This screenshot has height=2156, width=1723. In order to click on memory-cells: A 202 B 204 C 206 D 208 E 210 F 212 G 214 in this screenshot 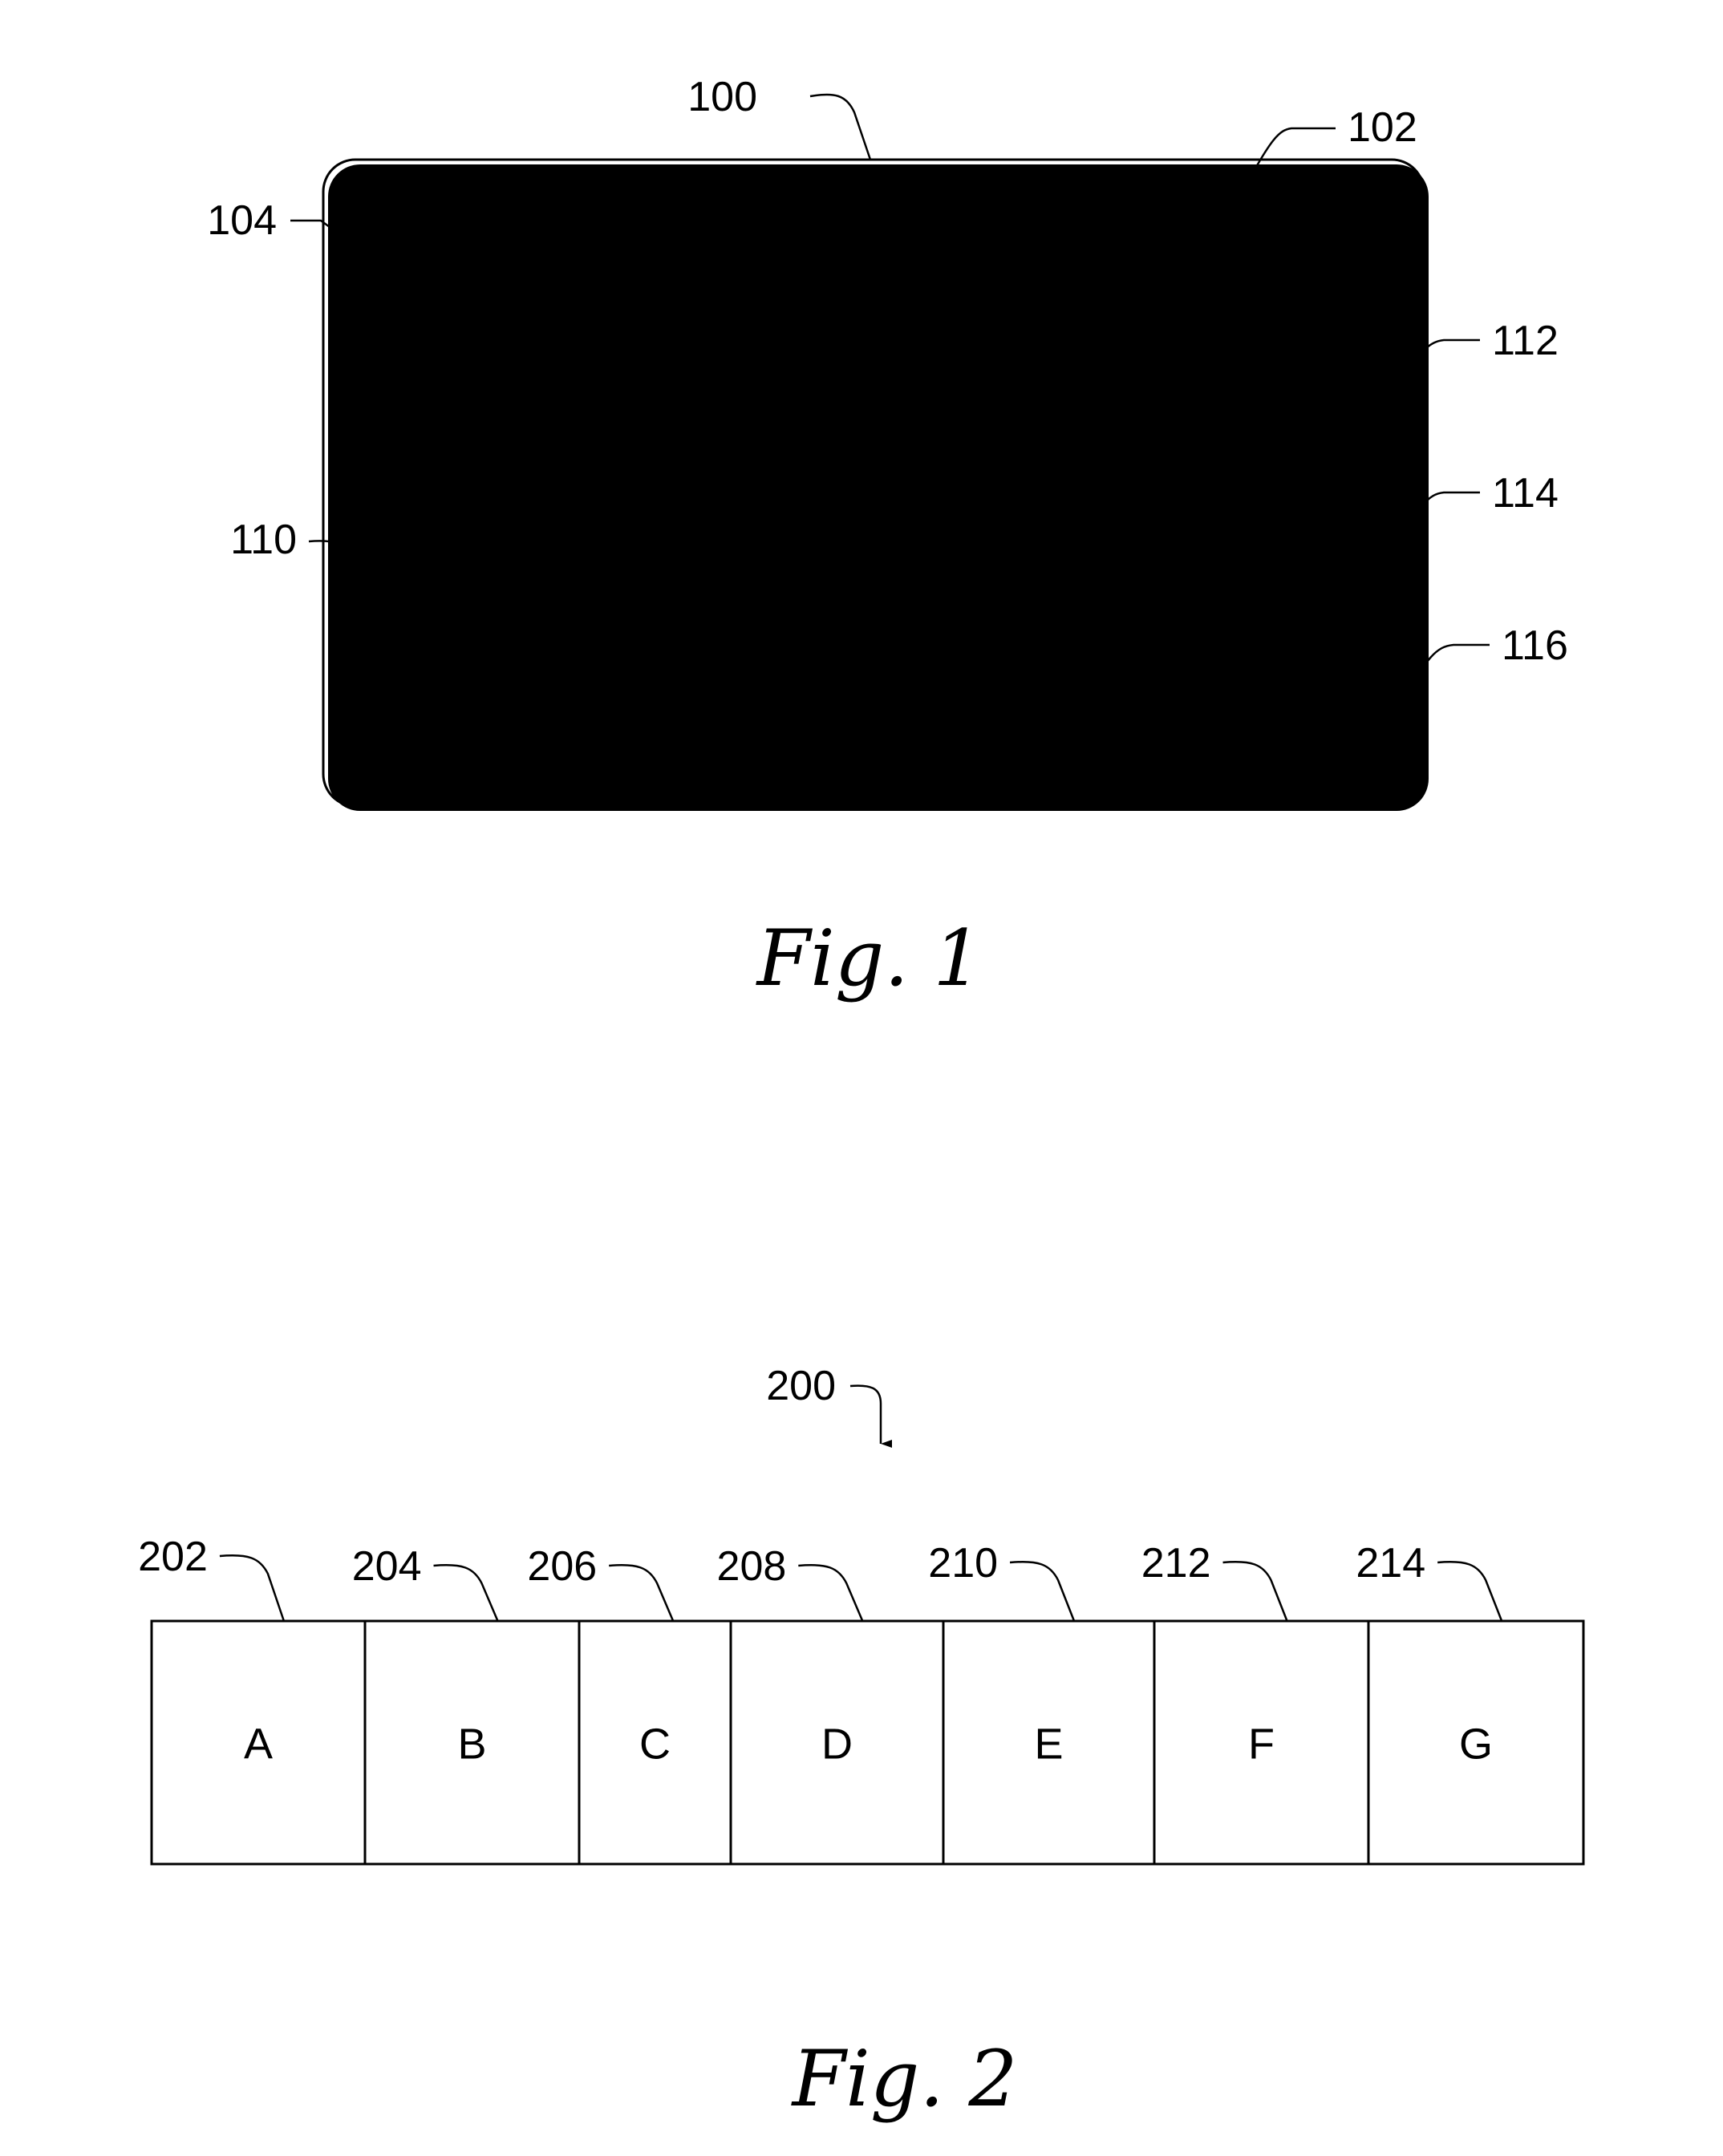, I will do `click(861, 1700)`.